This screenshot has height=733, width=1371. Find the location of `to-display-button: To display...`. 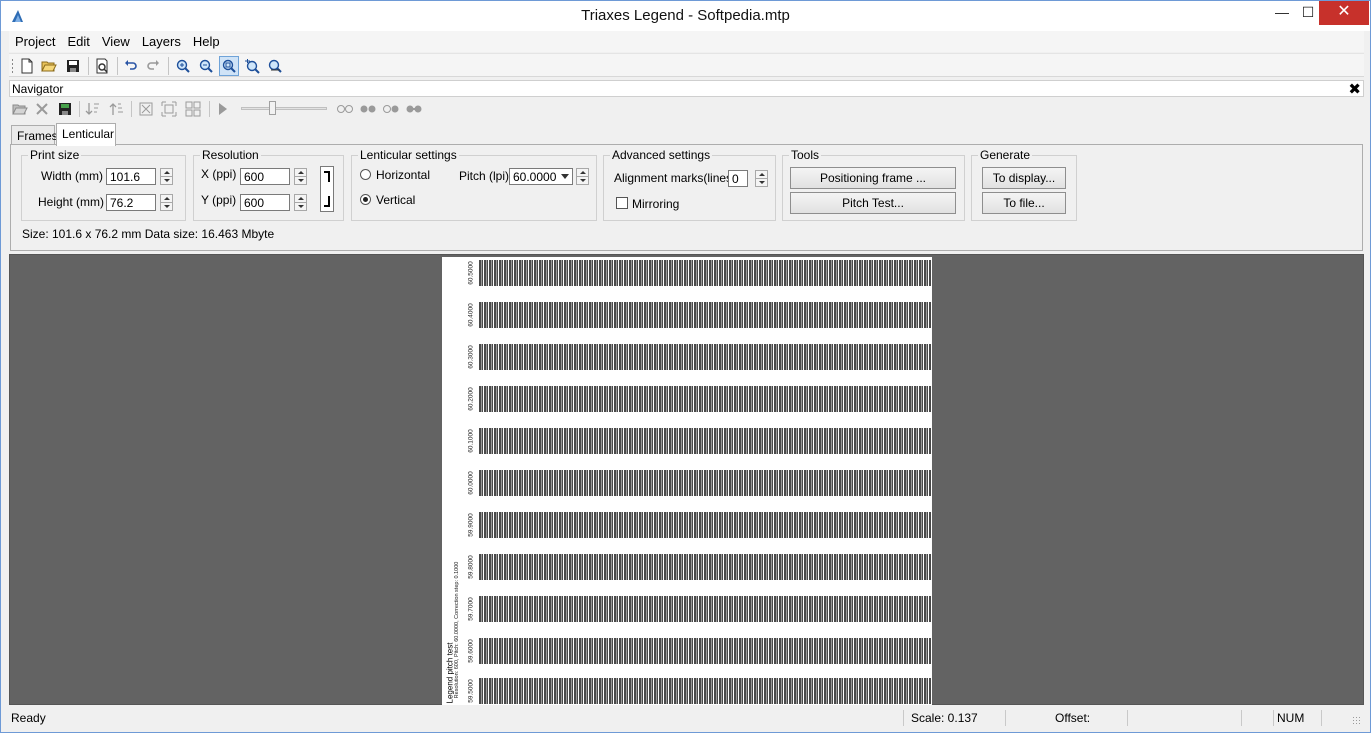

to-display-button: To display... is located at coordinates (1024, 178).